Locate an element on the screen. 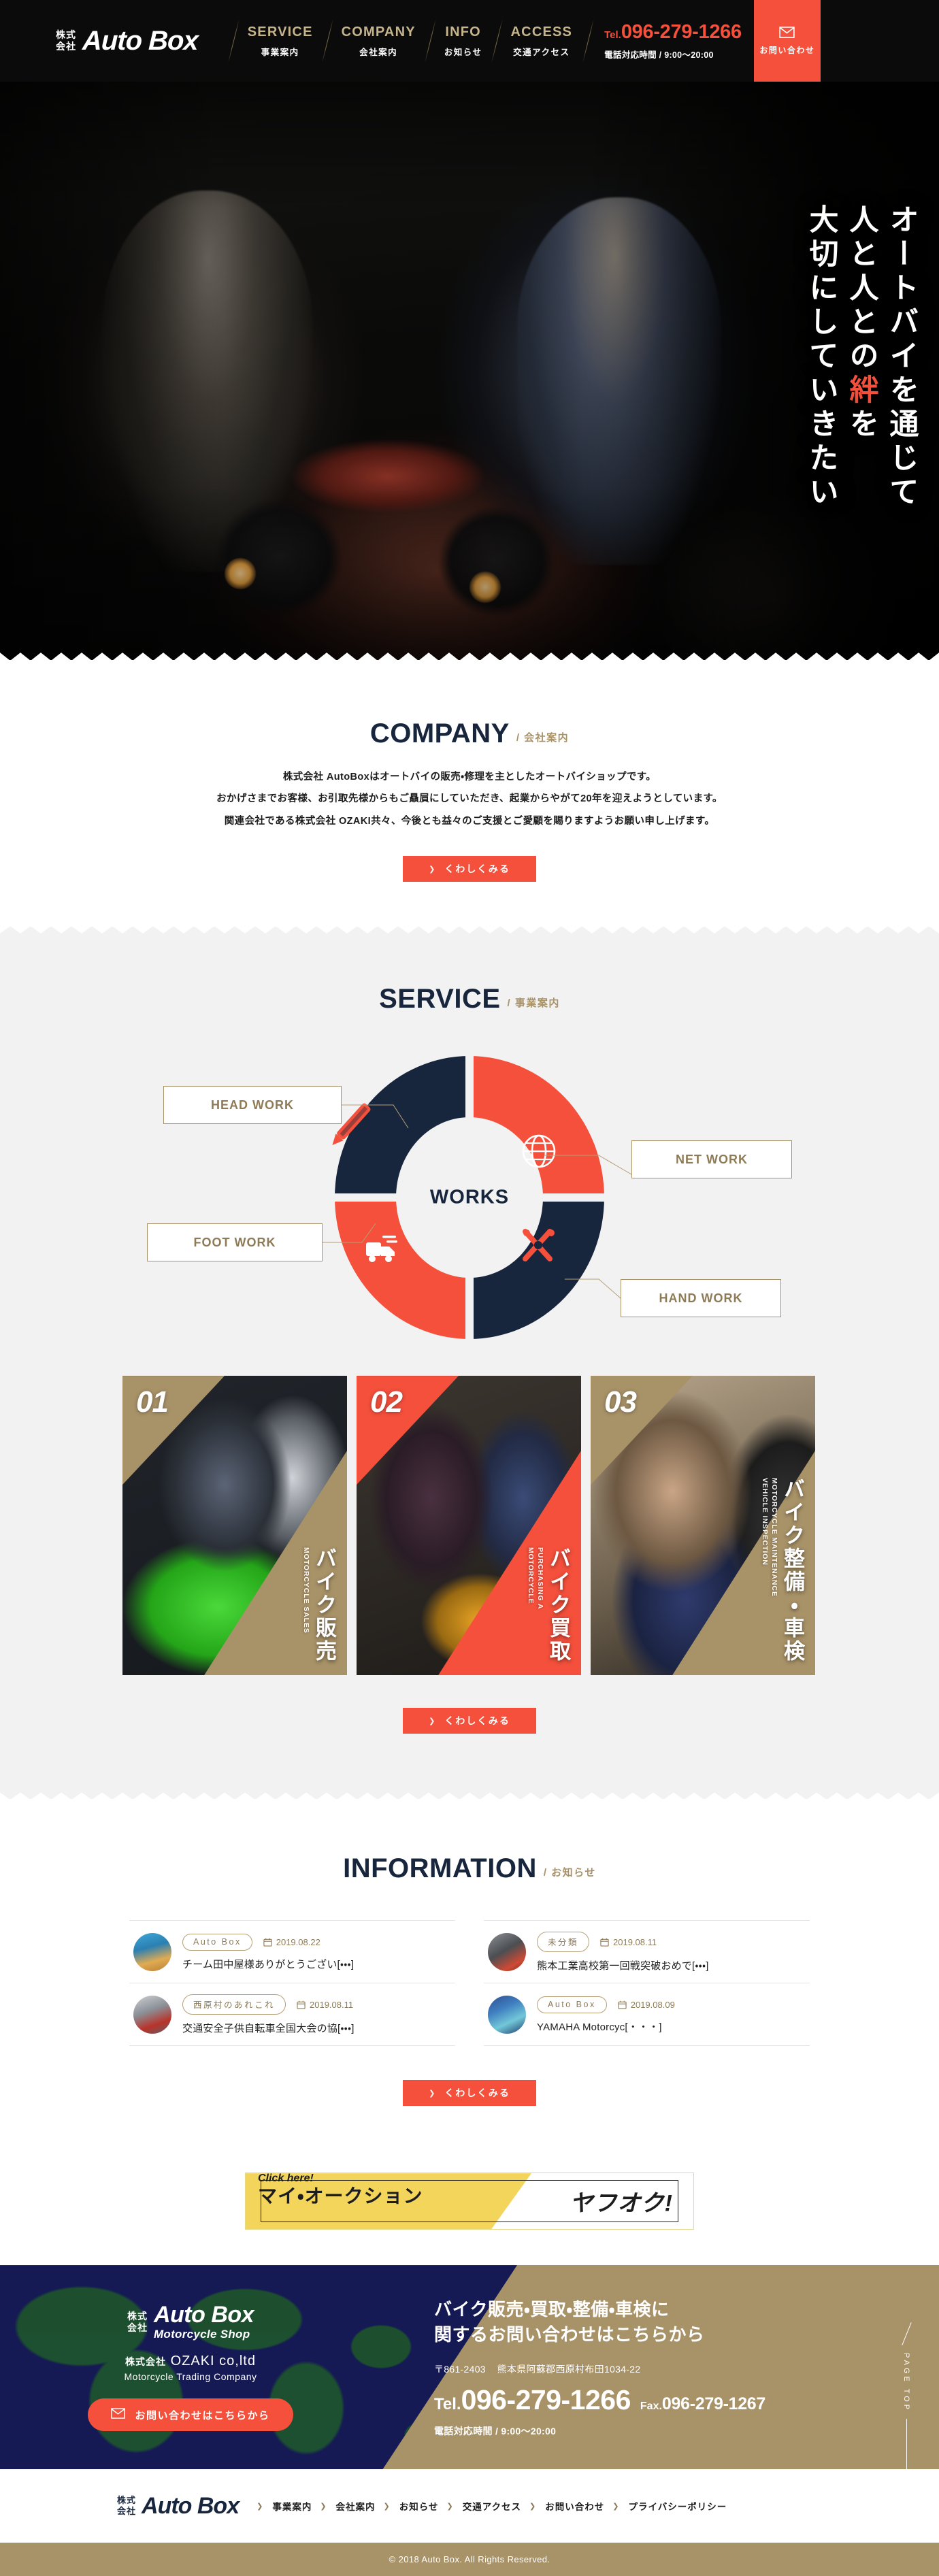 This screenshot has height=2576, width=939. nav-item-access-en: ACCESS is located at coordinates (541, 32).